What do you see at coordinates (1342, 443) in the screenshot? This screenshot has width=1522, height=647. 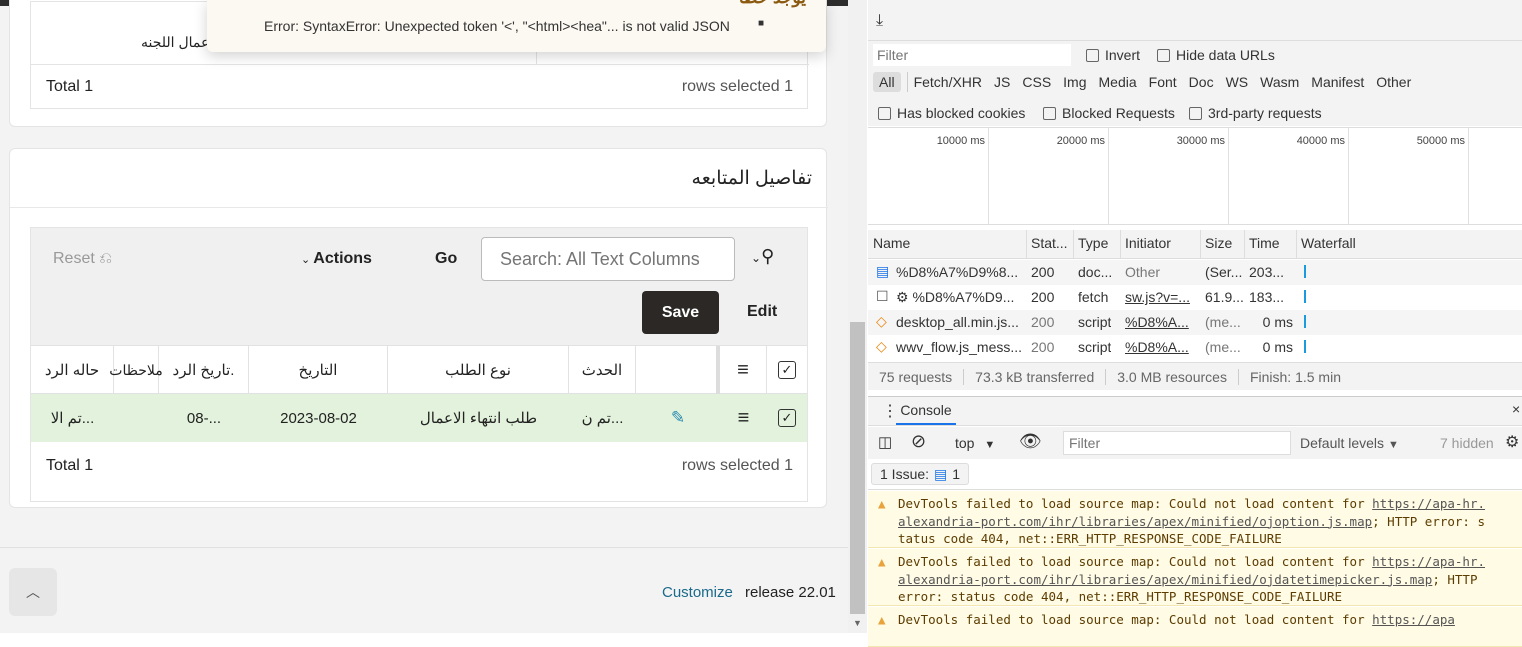 I see `levels-label: Default levels` at bounding box center [1342, 443].